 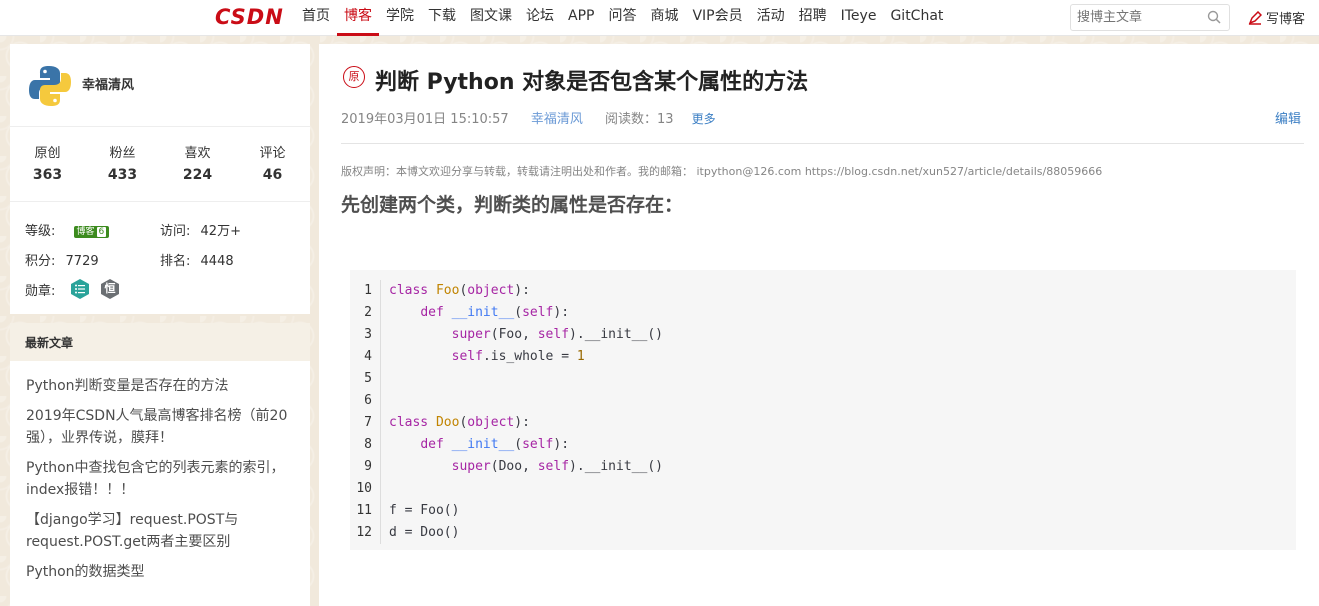 What do you see at coordinates (40, 261) in the screenshot?
I see `points-label: 积分:` at bounding box center [40, 261].